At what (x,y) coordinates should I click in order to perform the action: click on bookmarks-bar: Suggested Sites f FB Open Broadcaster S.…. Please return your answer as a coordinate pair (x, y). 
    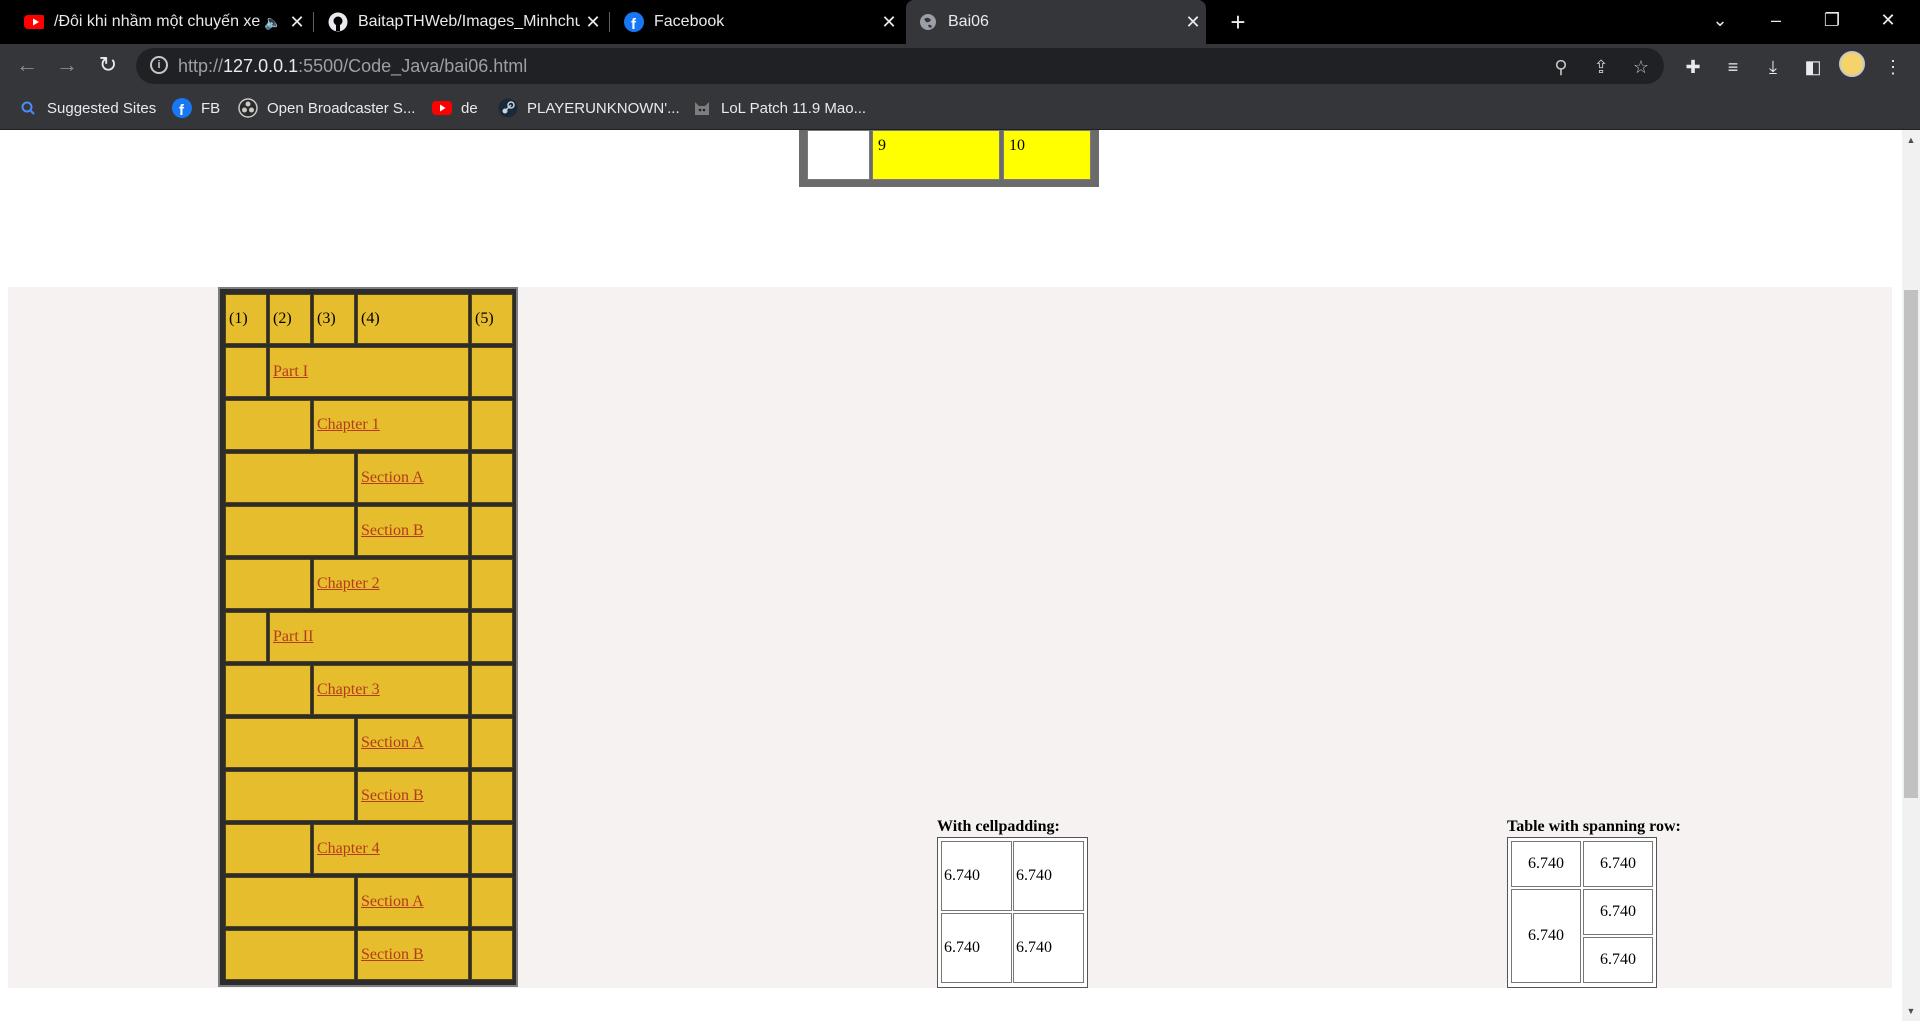
    Looking at the image, I should click on (960, 108).